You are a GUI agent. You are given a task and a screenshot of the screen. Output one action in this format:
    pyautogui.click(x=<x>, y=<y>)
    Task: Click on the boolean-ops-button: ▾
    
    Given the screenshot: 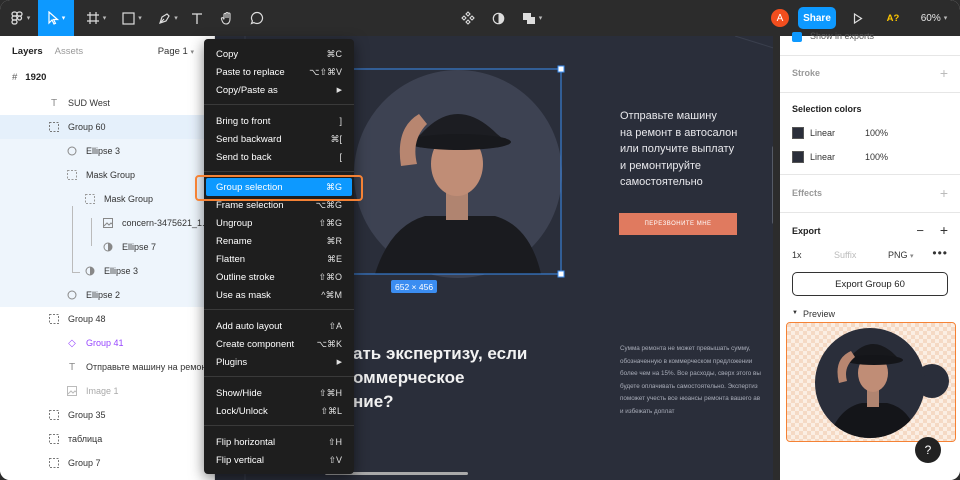 What is the action you would take?
    pyautogui.click(x=532, y=18)
    